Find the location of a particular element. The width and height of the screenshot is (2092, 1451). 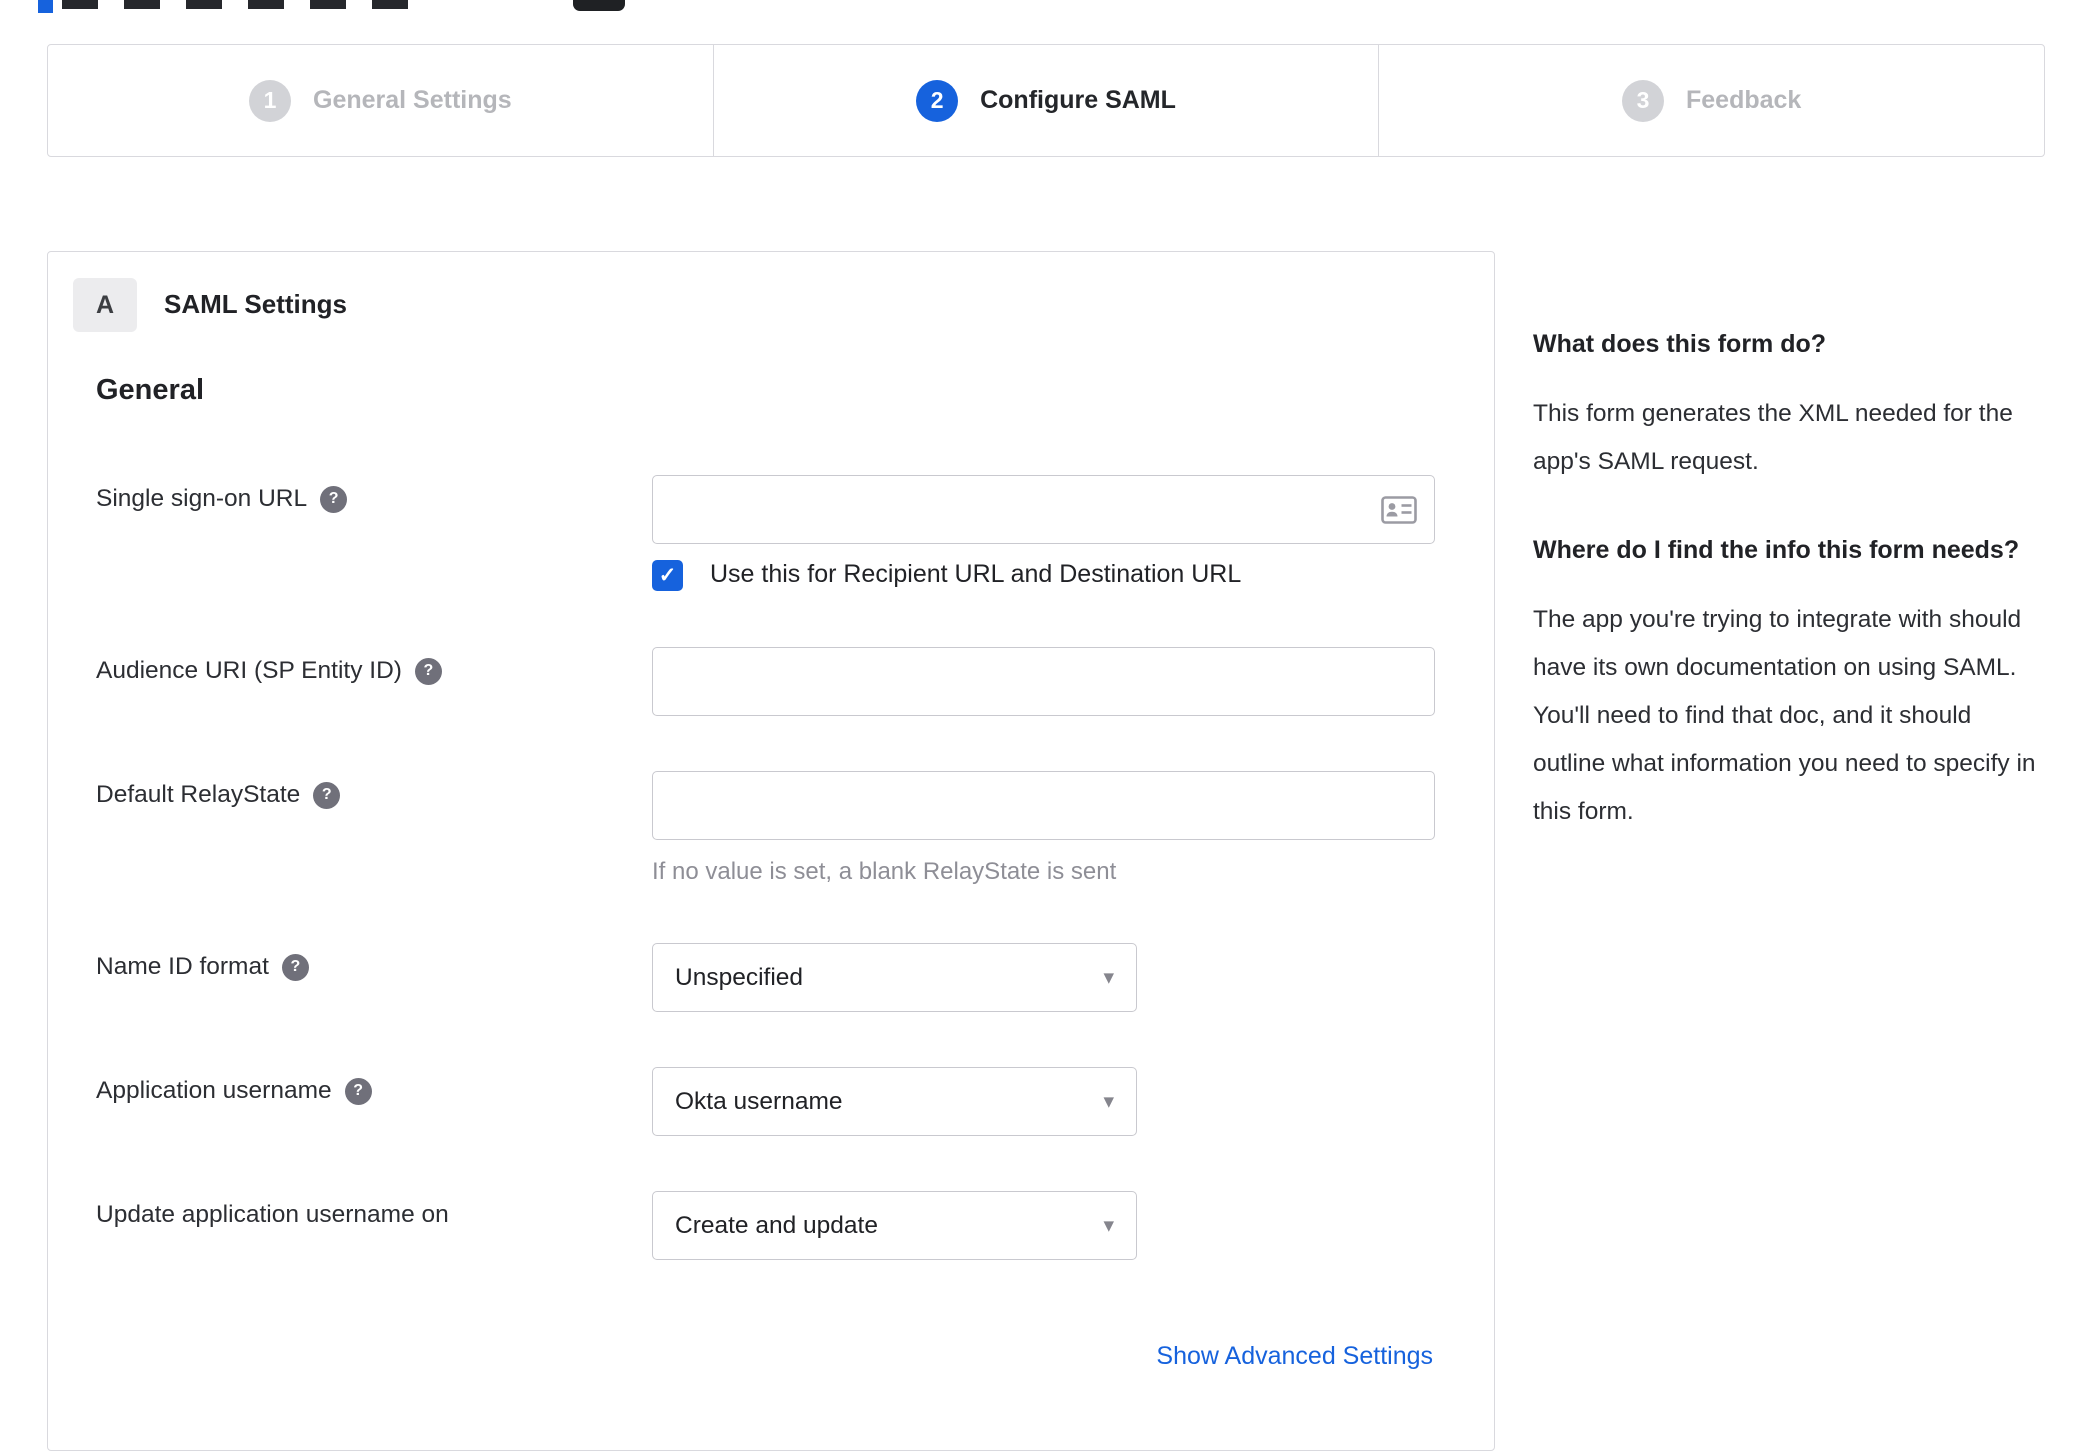

default-relaystate-label: Default RelayState ? is located at coordinates (218, 795).